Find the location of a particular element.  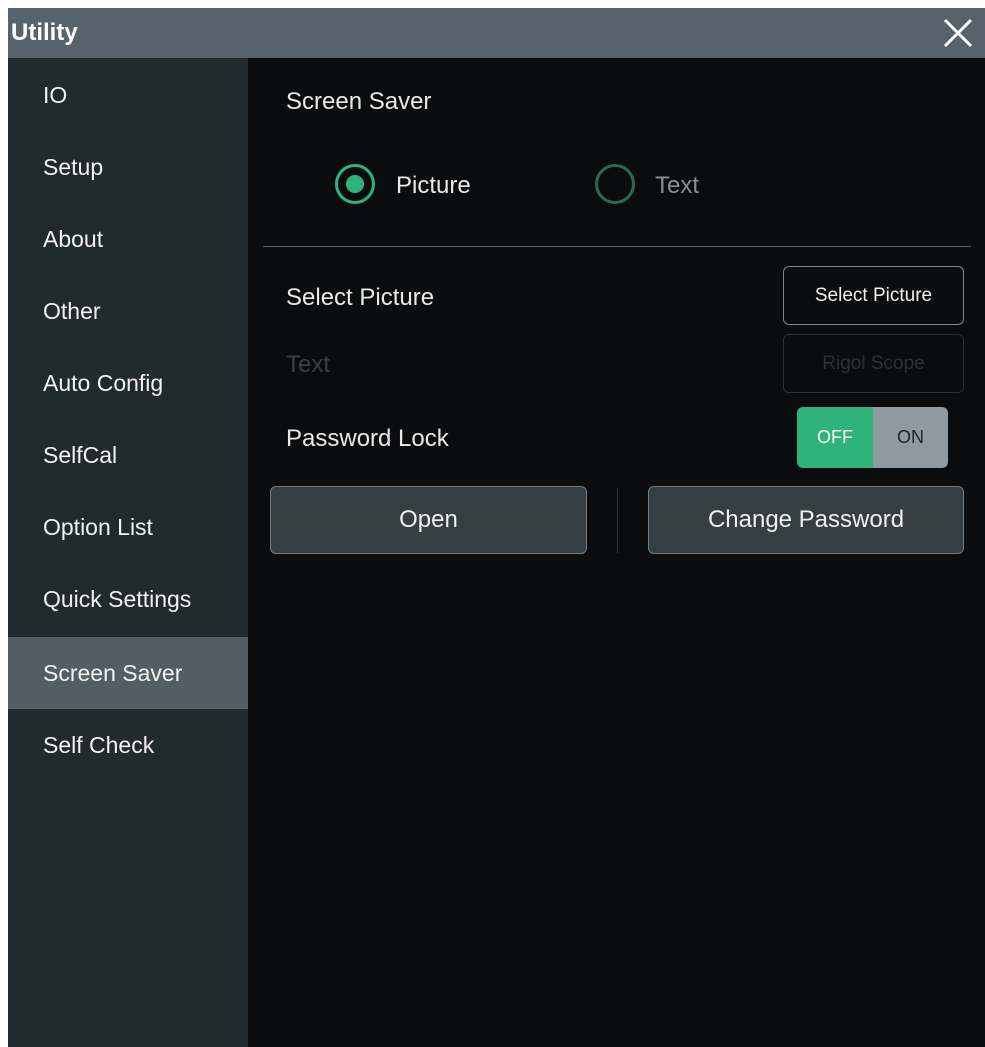

sidebar-item-label: IO is located at coordinates (55, 95).